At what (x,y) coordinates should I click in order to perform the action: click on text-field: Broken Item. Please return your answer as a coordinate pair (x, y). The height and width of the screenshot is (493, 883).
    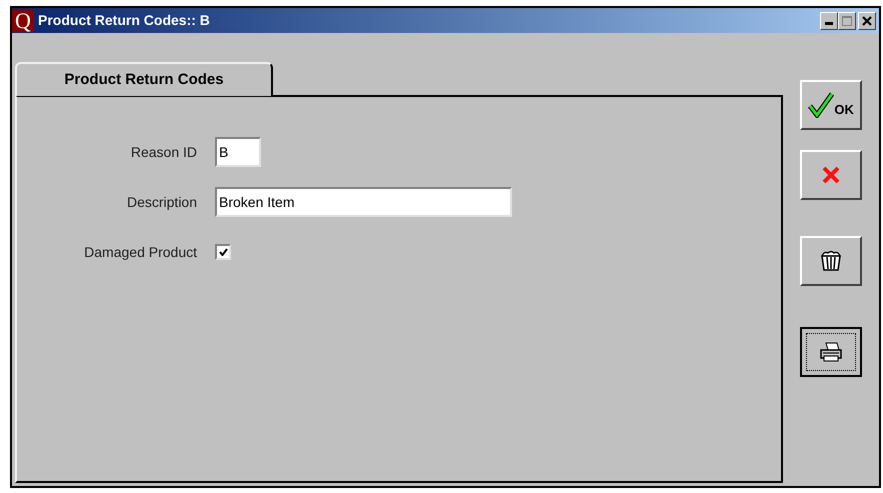
    Looking at the image, I should click on (363, 202).